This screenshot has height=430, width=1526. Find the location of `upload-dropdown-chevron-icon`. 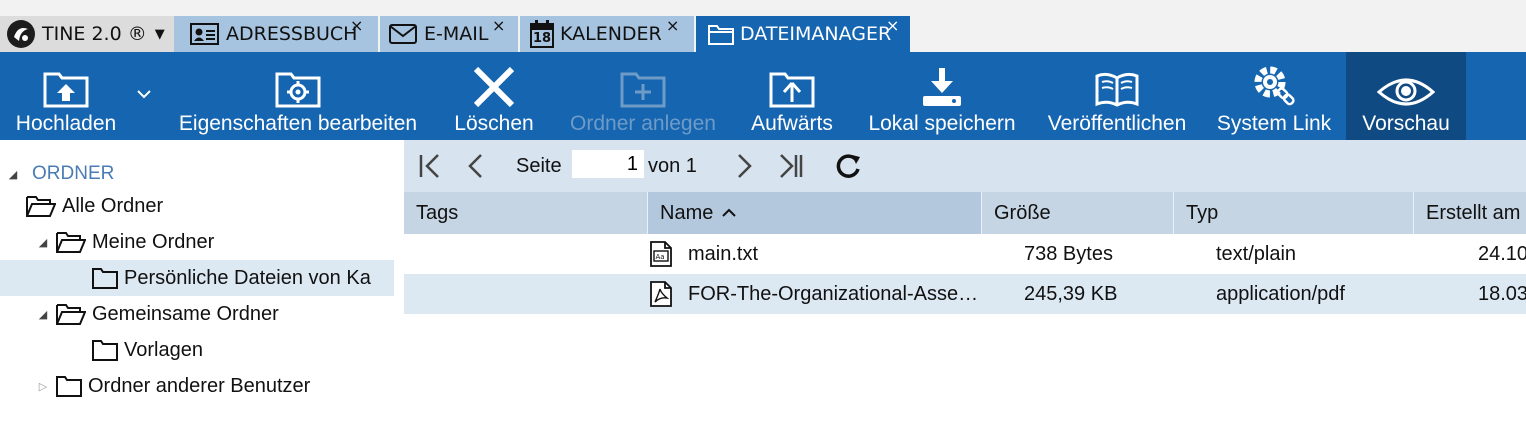

upload-dropdown-chevron-icon is located at coordinates (144, 95).